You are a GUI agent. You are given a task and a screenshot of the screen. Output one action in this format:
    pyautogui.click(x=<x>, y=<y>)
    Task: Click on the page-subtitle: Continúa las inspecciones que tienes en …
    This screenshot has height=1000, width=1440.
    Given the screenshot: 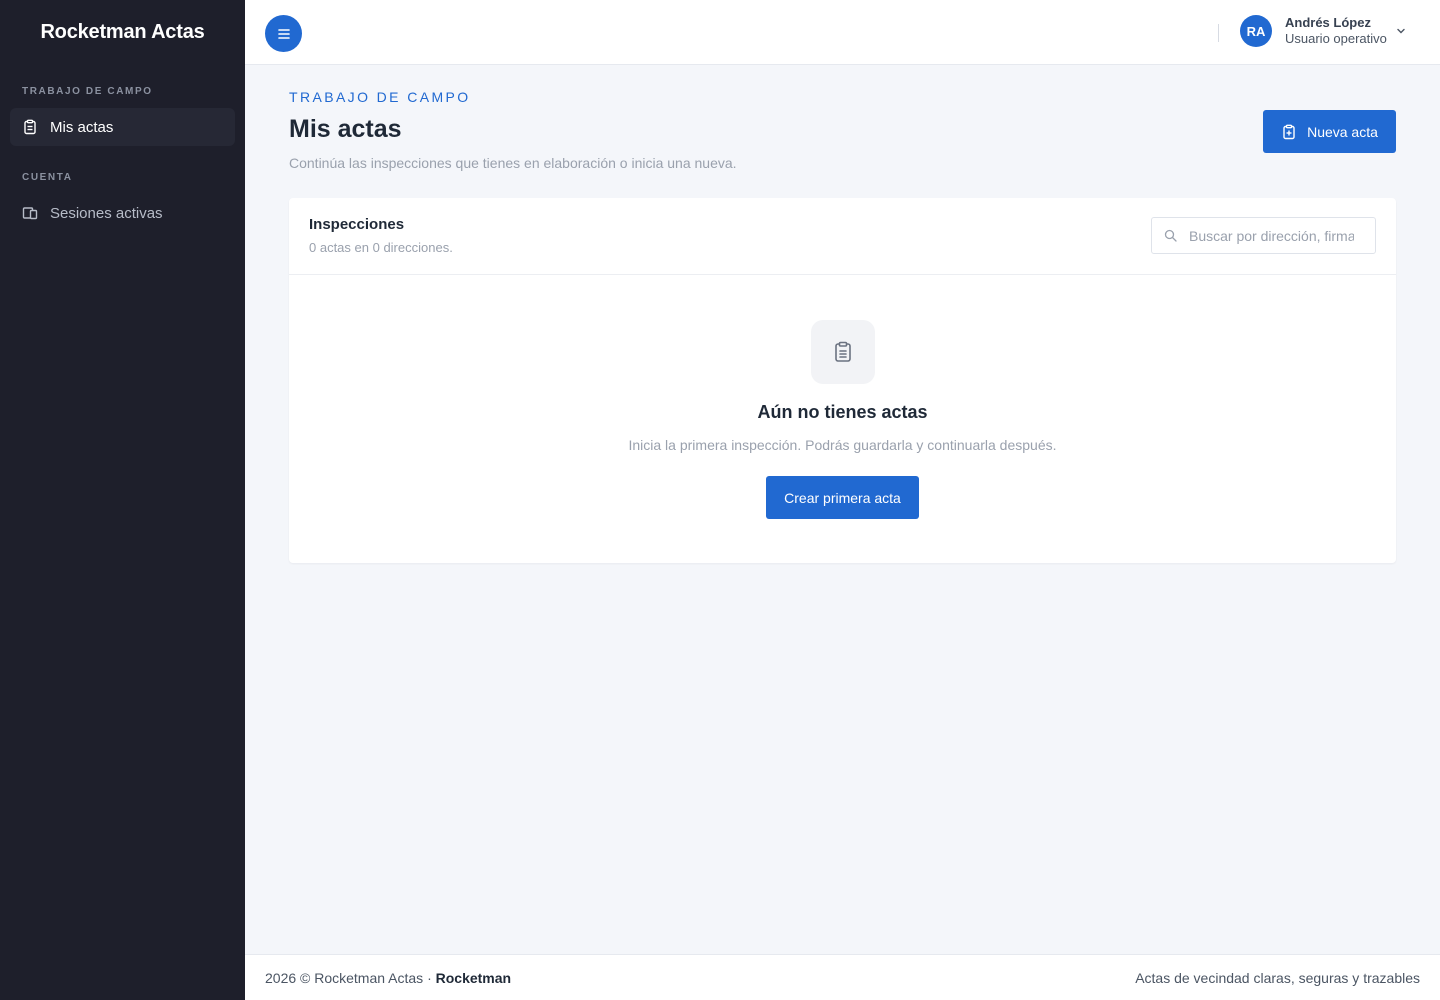 What is the action you would take?
    pyautogui.click(x=513, y=163)
    